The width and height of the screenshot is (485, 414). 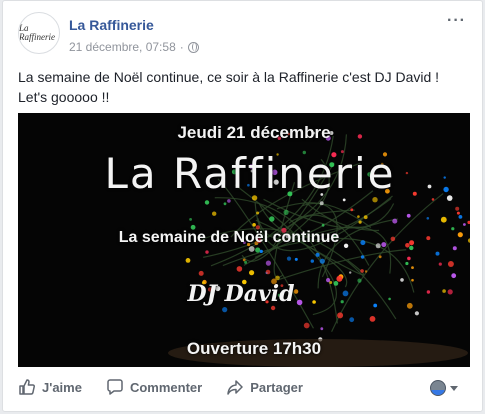 I want to click on like-label: J'aime, so click(x=62, y=387).